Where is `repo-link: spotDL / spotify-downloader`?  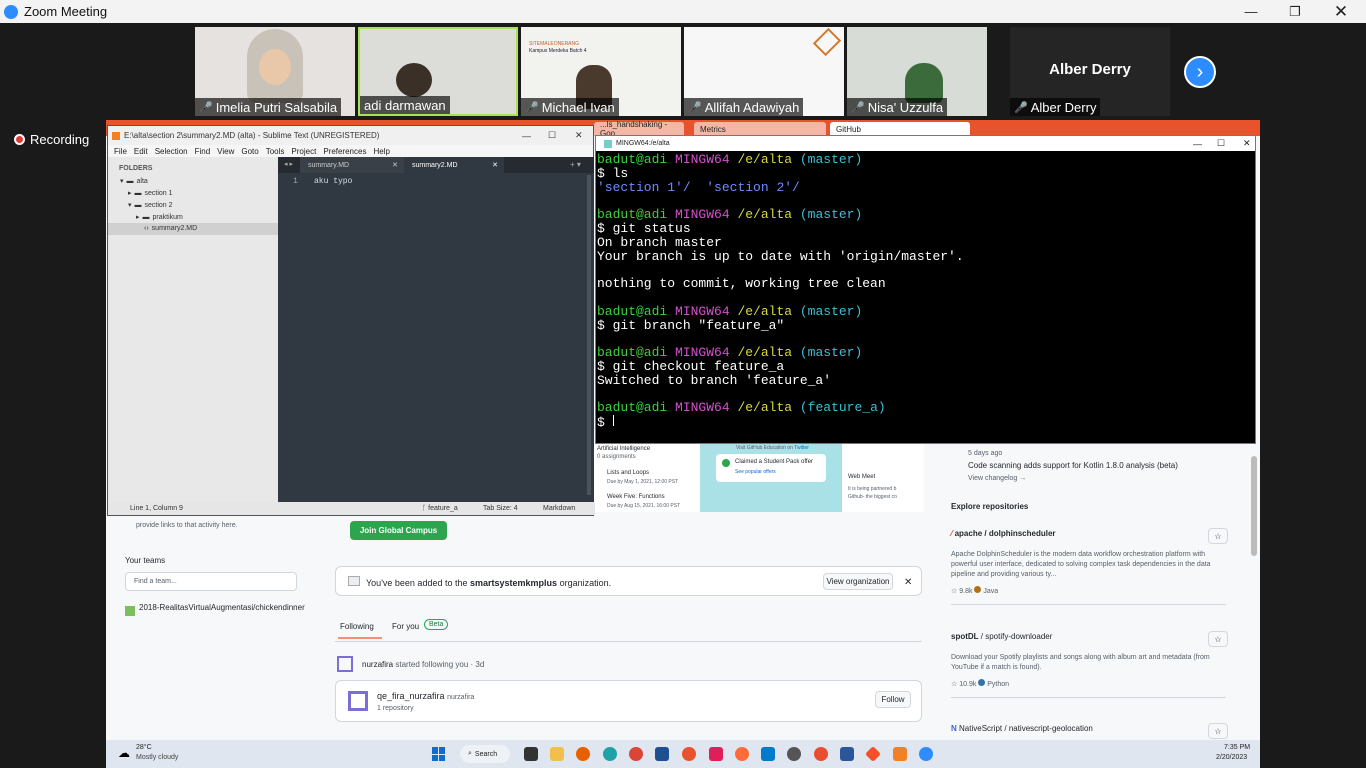 repo-link: spotDL / spotify-downloader is located at coordinates (1001, 636).